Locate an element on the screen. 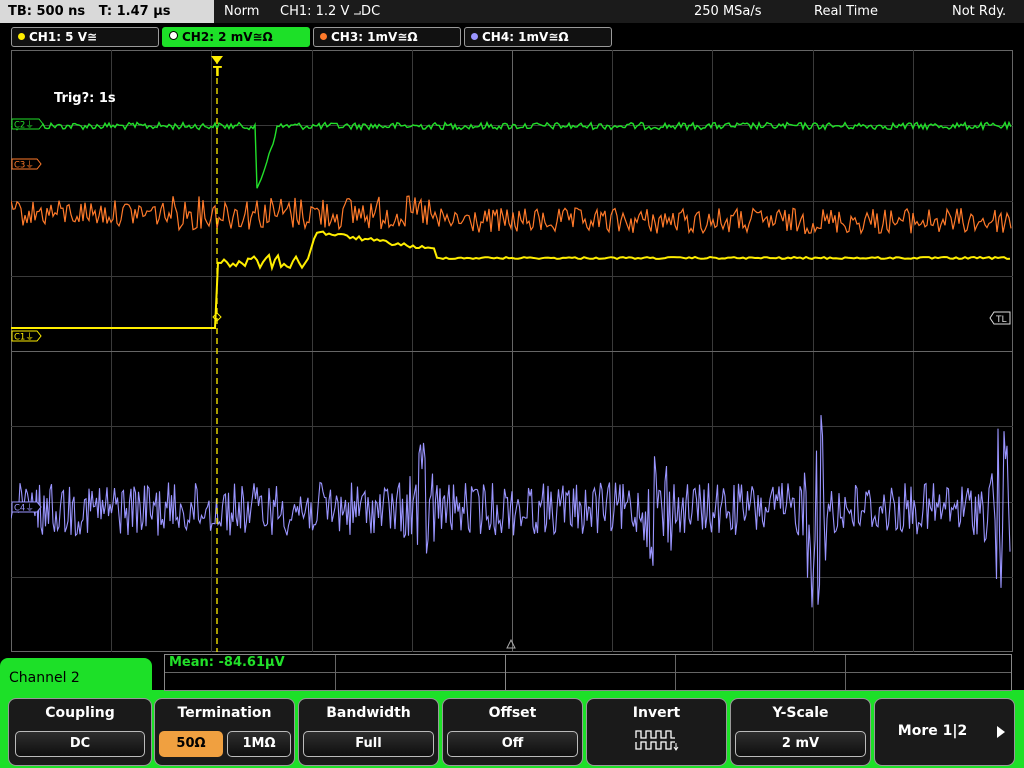 This screenshot has width=1024, height=768. tab-ch2: CH2: 2 mV≅Ω is located at coordinates (236, 37).